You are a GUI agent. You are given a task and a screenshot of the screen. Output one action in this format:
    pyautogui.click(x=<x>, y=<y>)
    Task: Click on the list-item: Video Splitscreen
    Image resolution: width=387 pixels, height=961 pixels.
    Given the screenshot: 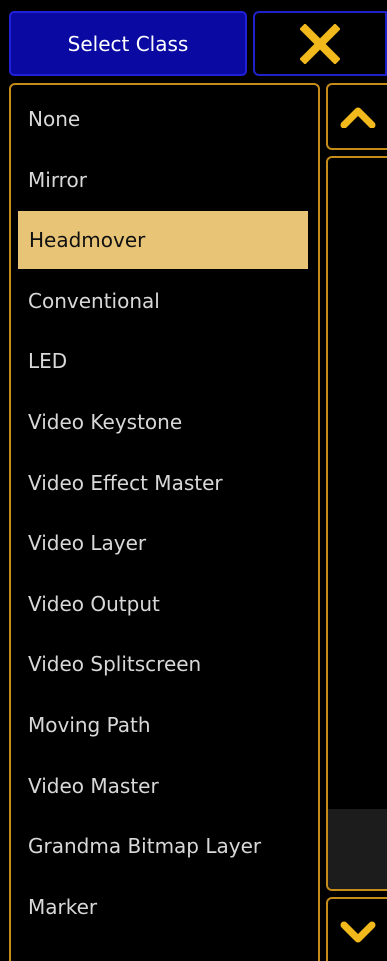 What is the action you would take?
    pyautogui.click(x=163, y=664)
    